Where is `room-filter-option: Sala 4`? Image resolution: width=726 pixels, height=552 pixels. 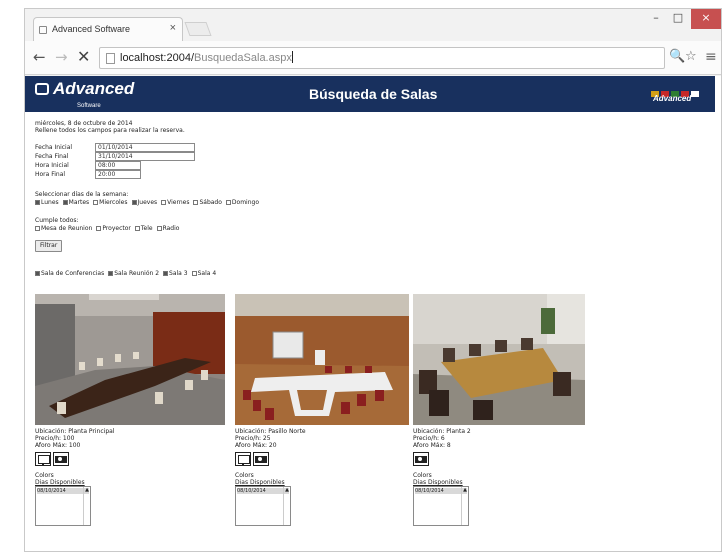 room-filter-option: Sala 4 is located at coordinates (203, 273).